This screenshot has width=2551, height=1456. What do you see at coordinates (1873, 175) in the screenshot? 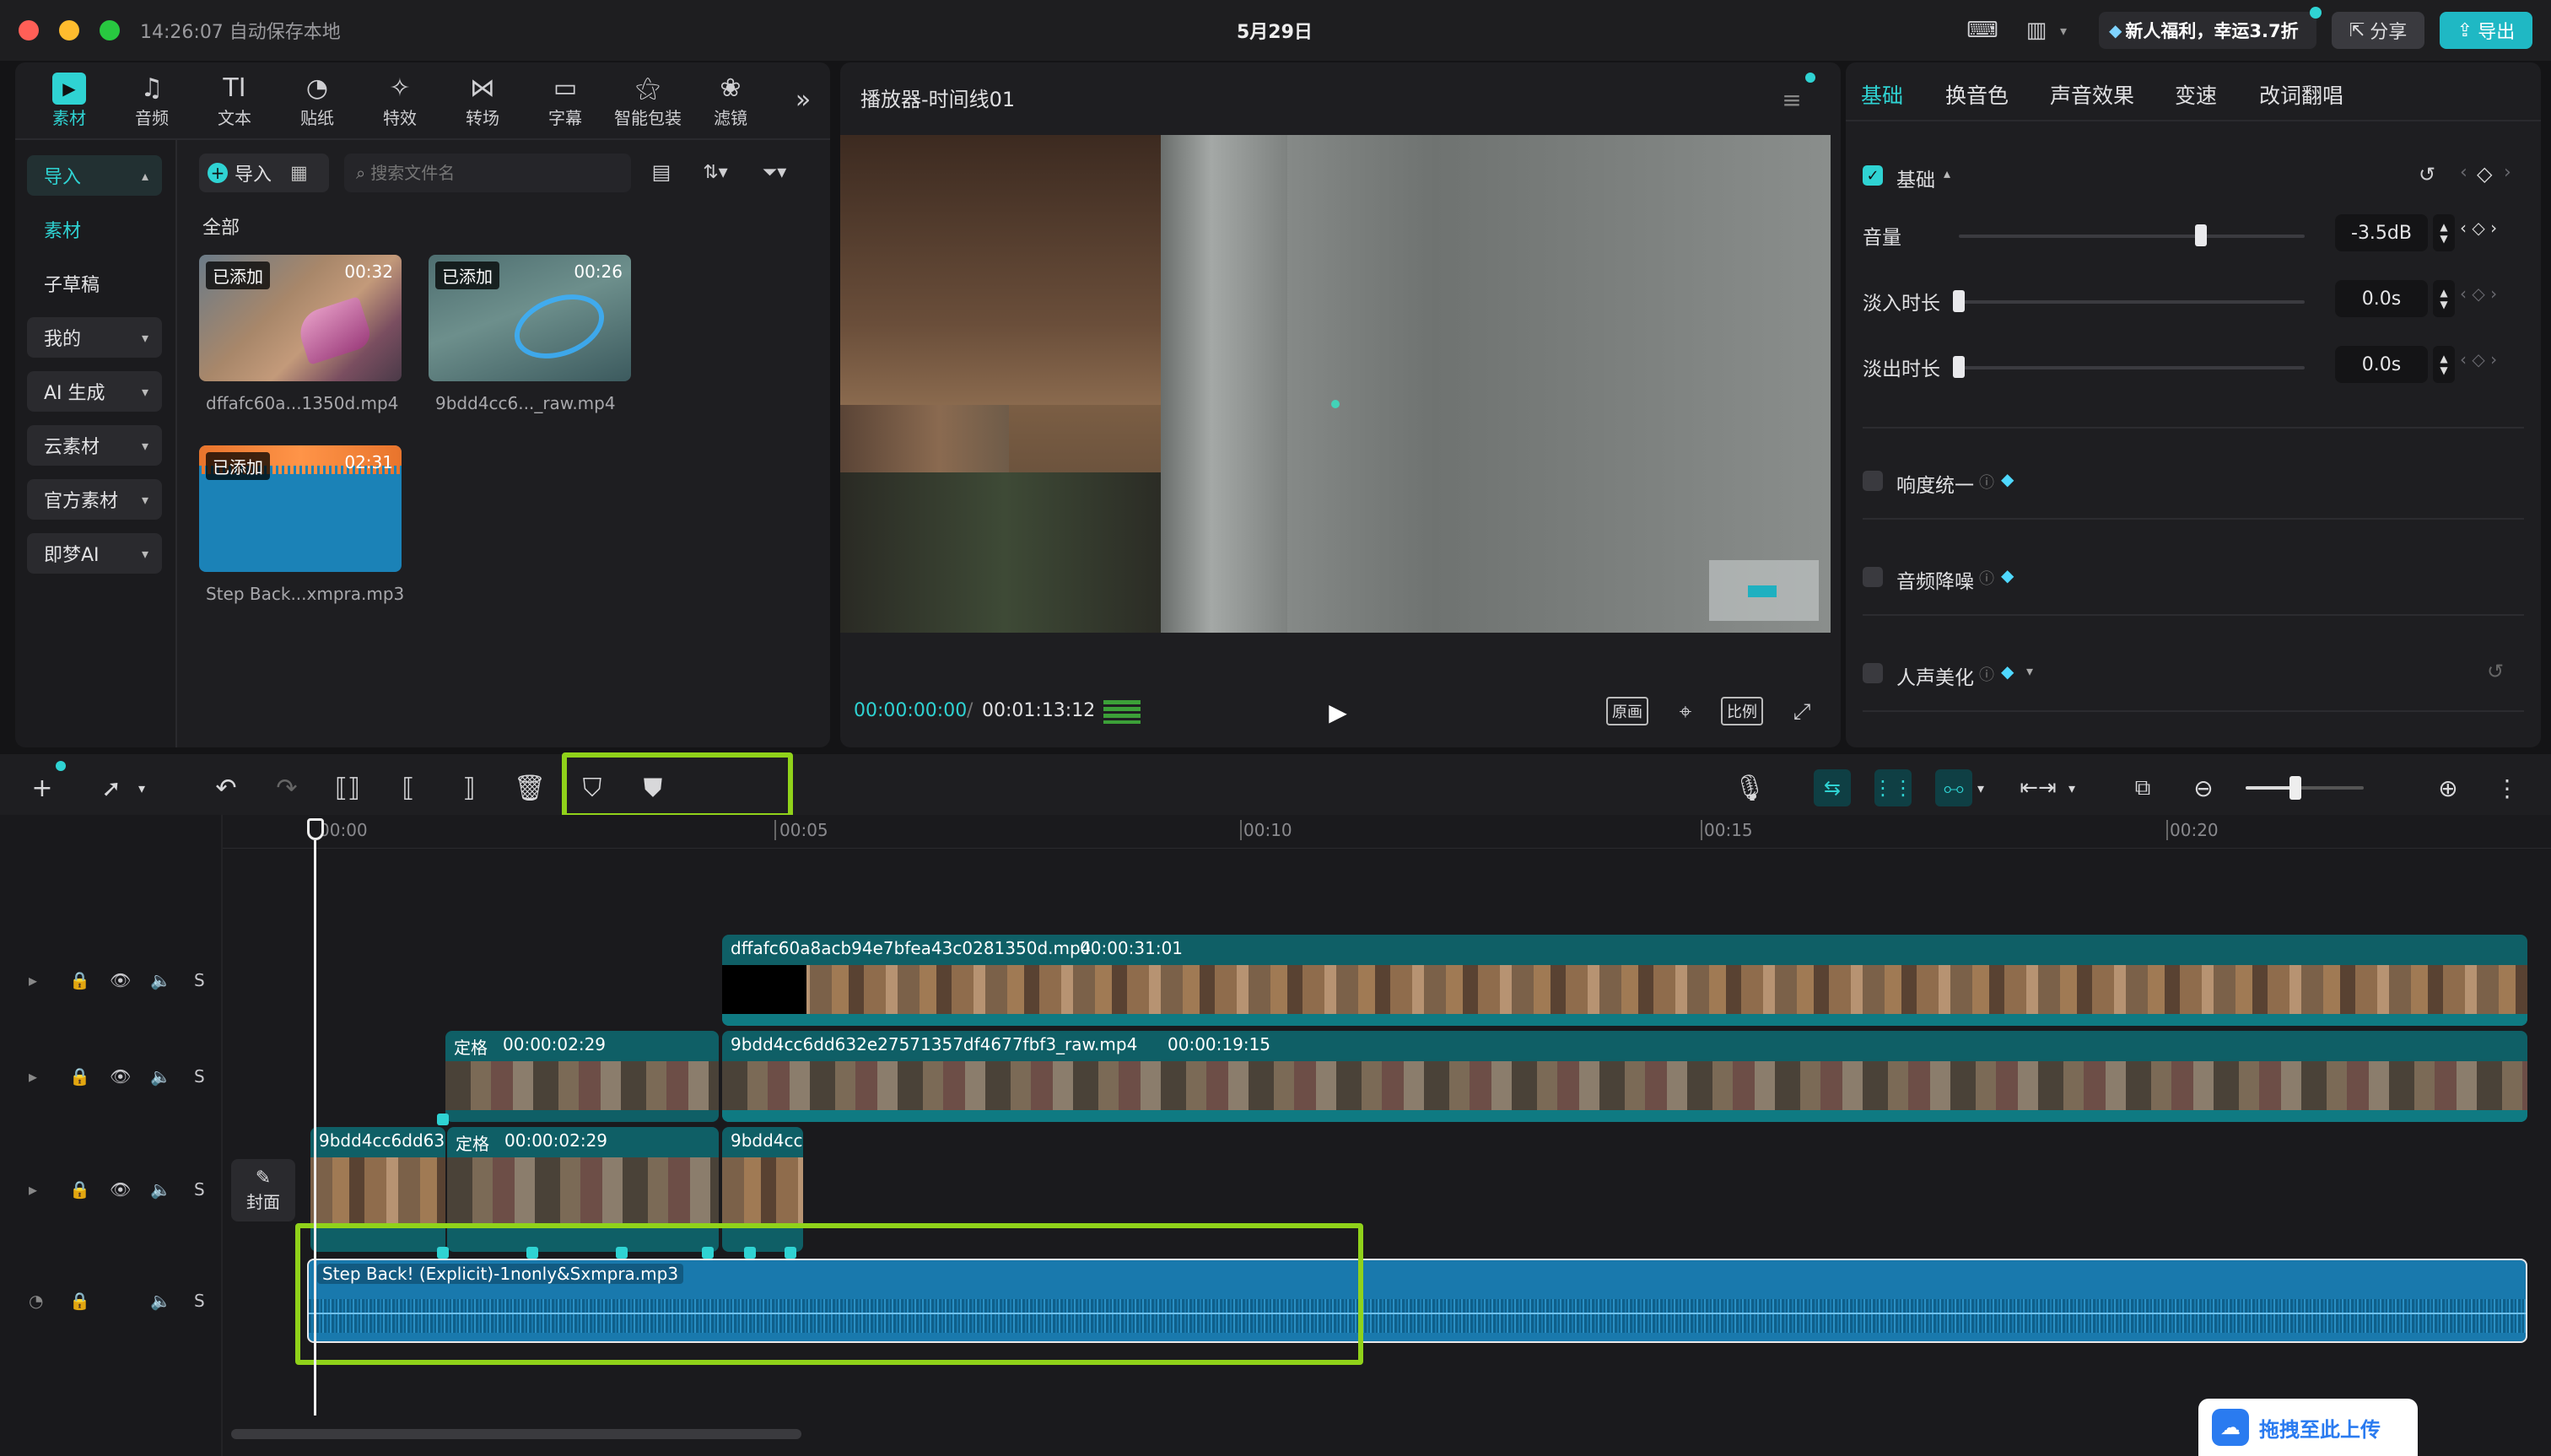
I see `basic-checkbox: ✓` at bounding box center [1873, 175].